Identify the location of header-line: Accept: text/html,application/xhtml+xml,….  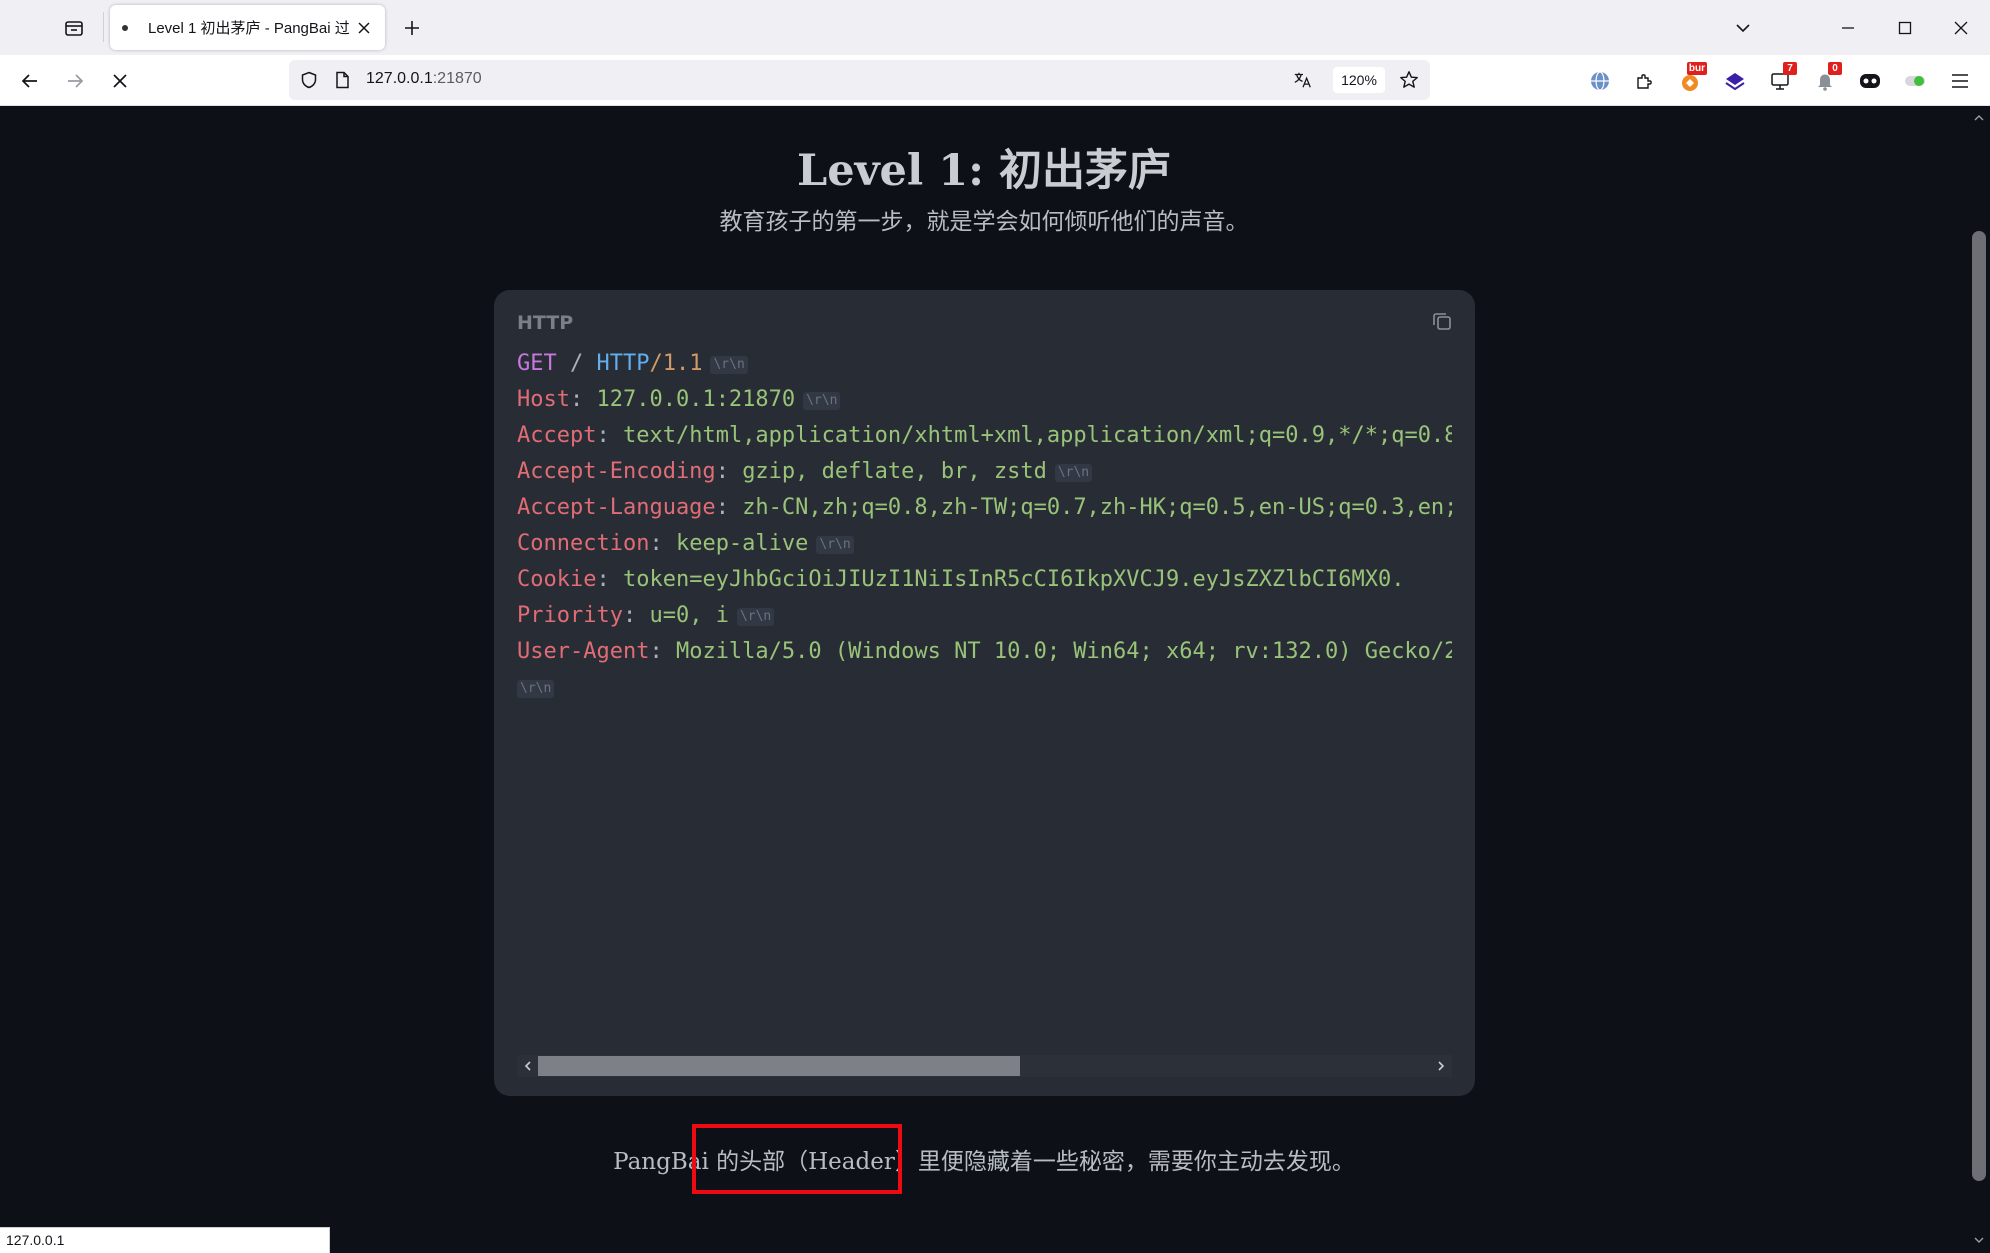
(984, 436).